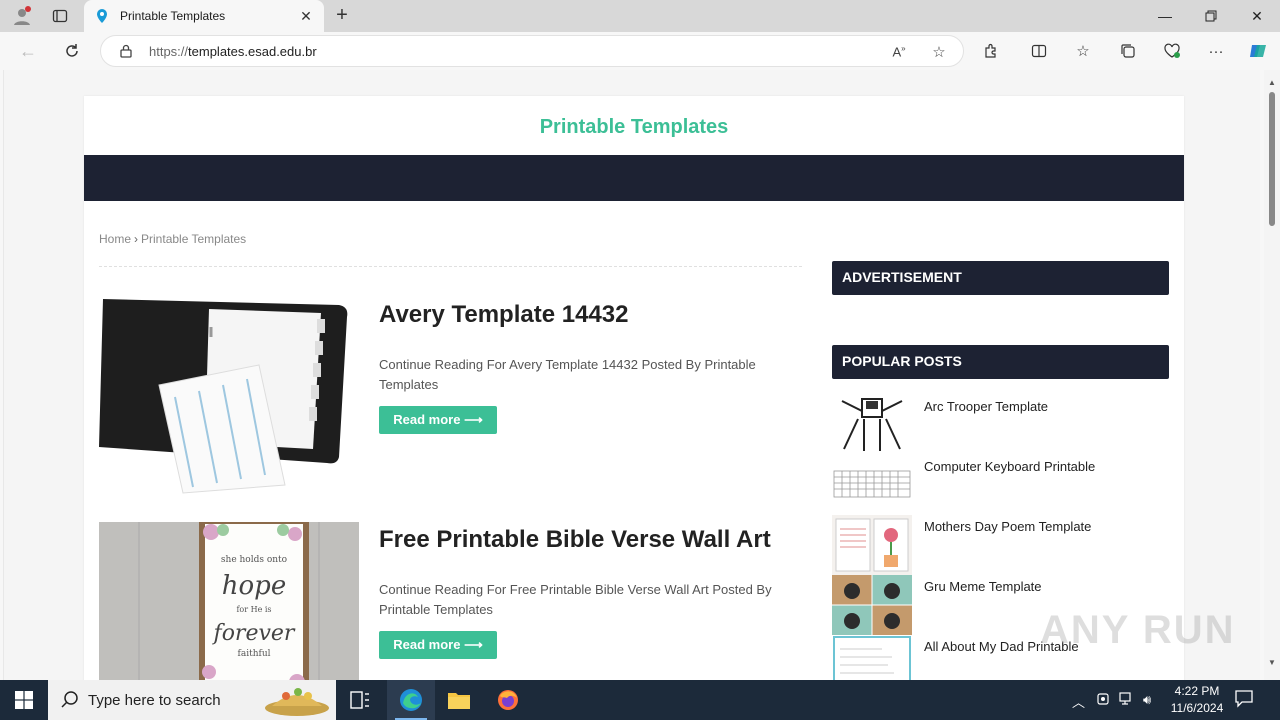  What do you see at coordinates (991, 51) in the screenshot?
I see `extensions-icon` at bounding box center [991, 51].